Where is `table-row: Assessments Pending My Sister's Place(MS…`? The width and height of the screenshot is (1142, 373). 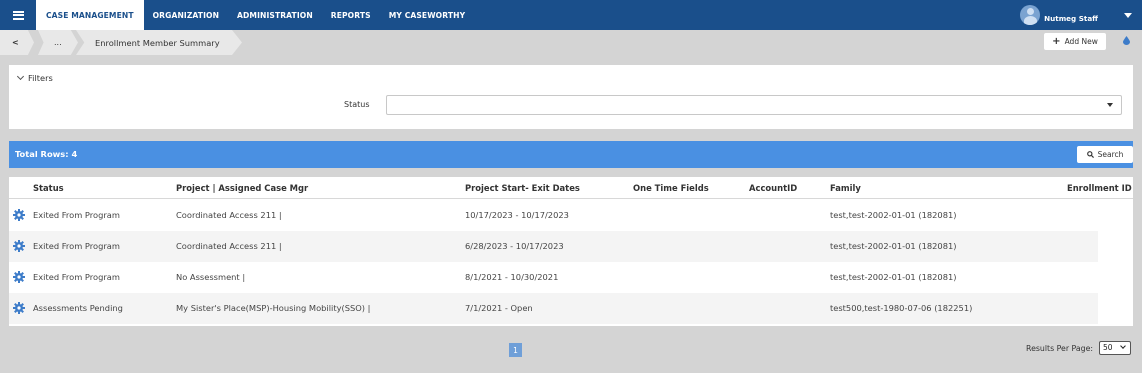
table-row: Assessments Pending My Sister's Place(MS… is located at coordinates (571, 308).